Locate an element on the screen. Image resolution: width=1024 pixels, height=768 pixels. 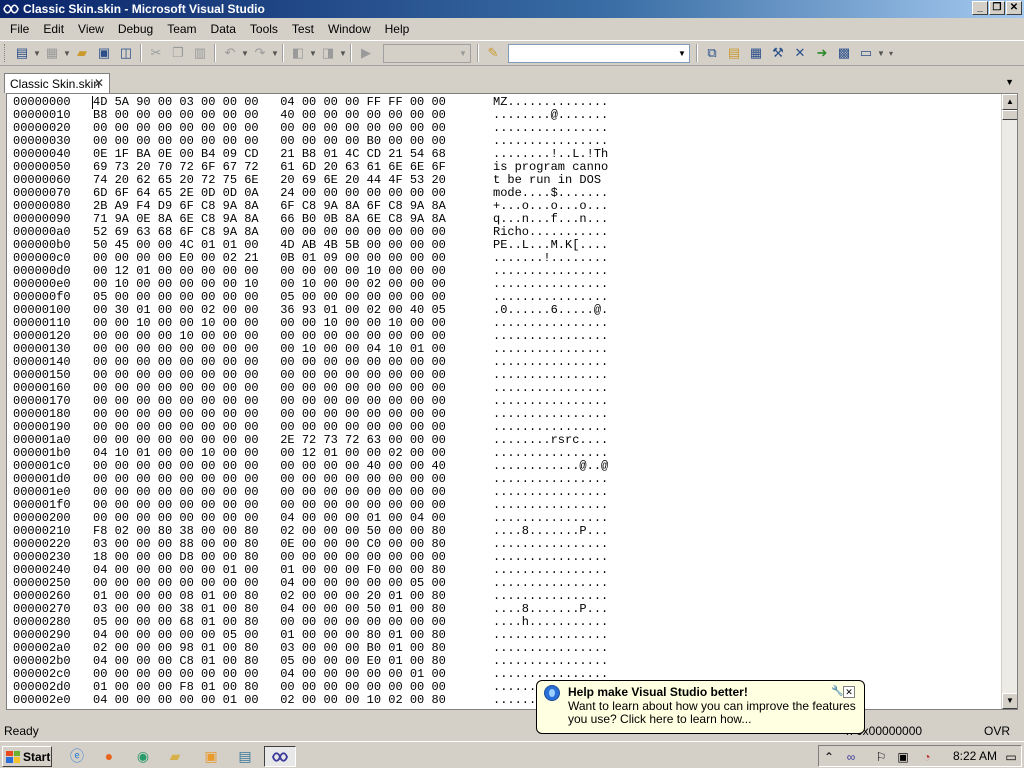
document-tab: Classic Skin.skin ✕ is located at coordinates (57, 83).